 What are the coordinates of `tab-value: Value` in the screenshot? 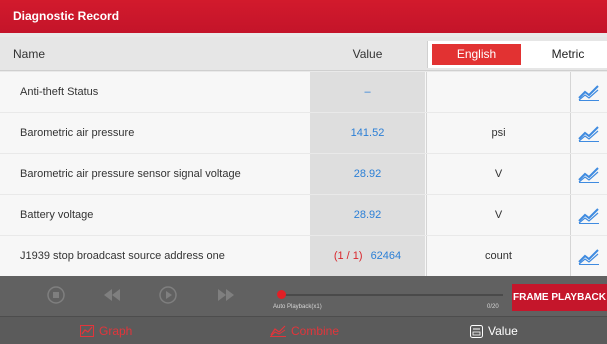 It's located at (494, 330).